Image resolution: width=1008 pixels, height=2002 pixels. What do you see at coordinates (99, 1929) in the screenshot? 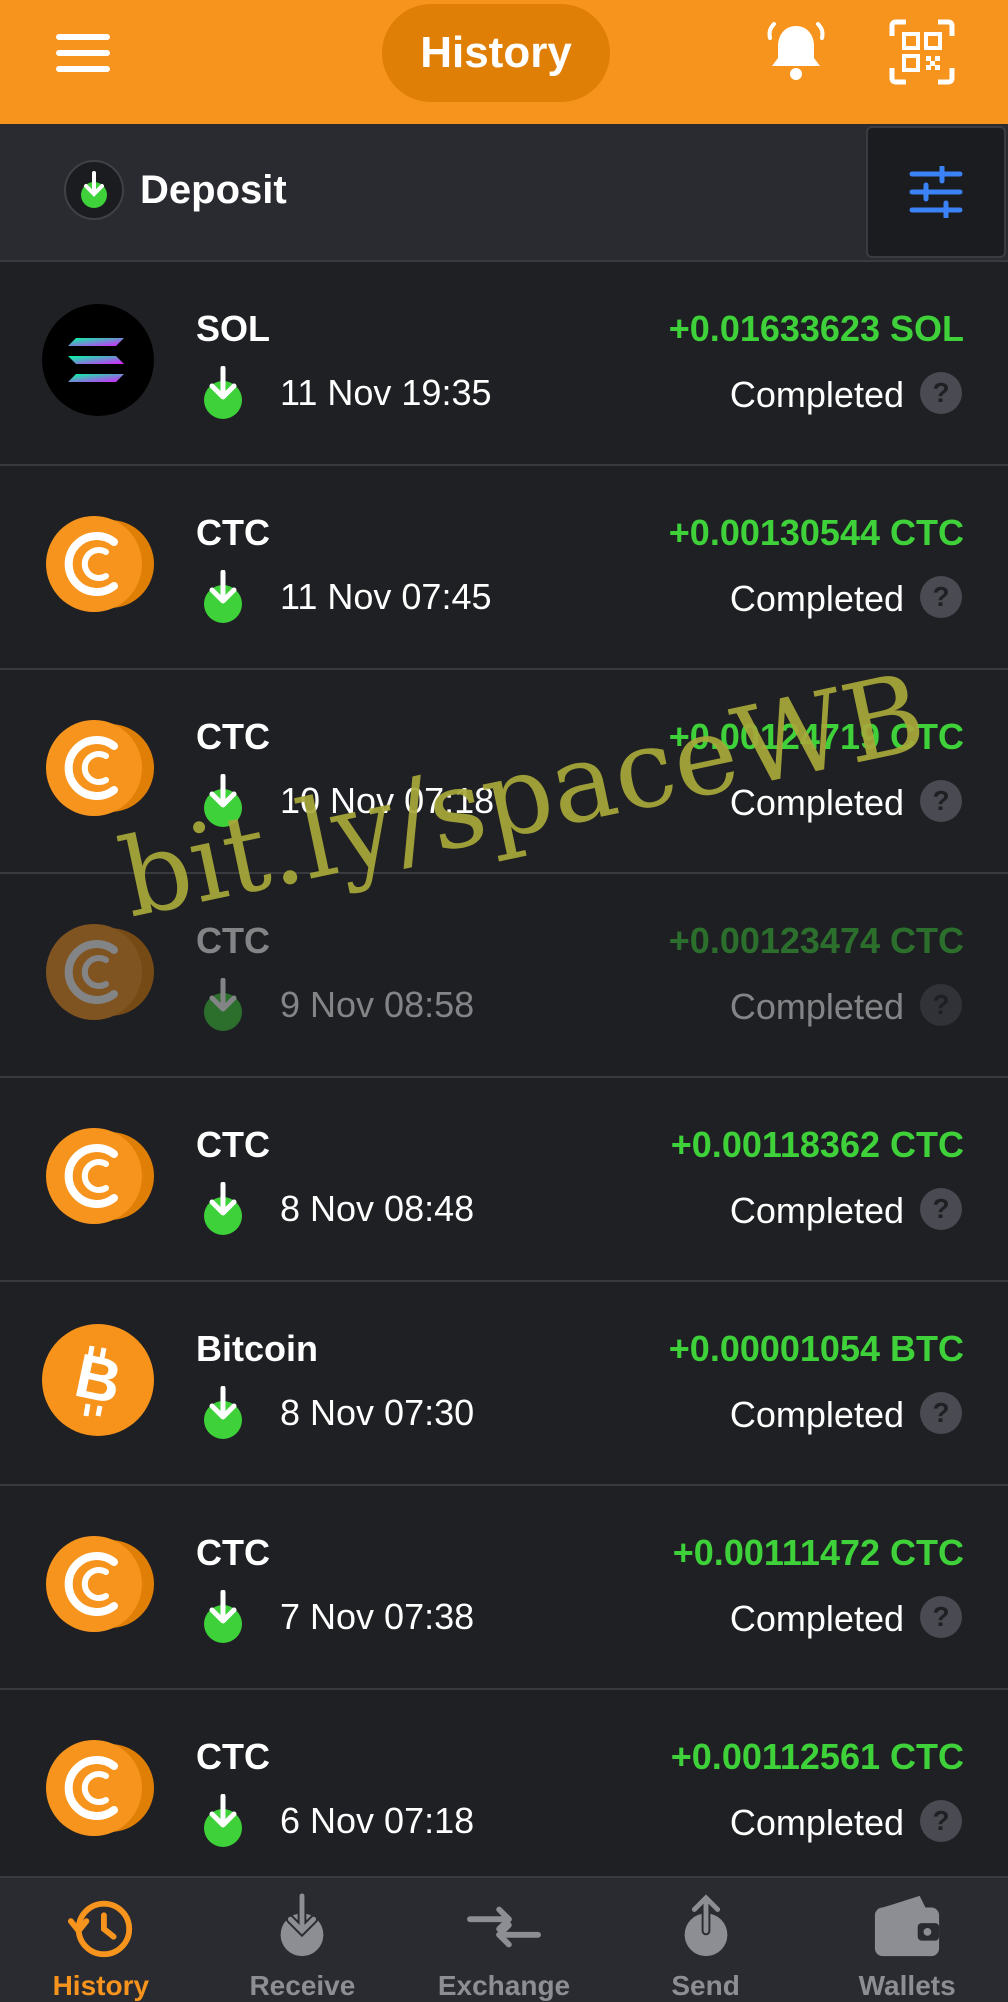
I see `history-icon` at bounding box center [99, 1929].